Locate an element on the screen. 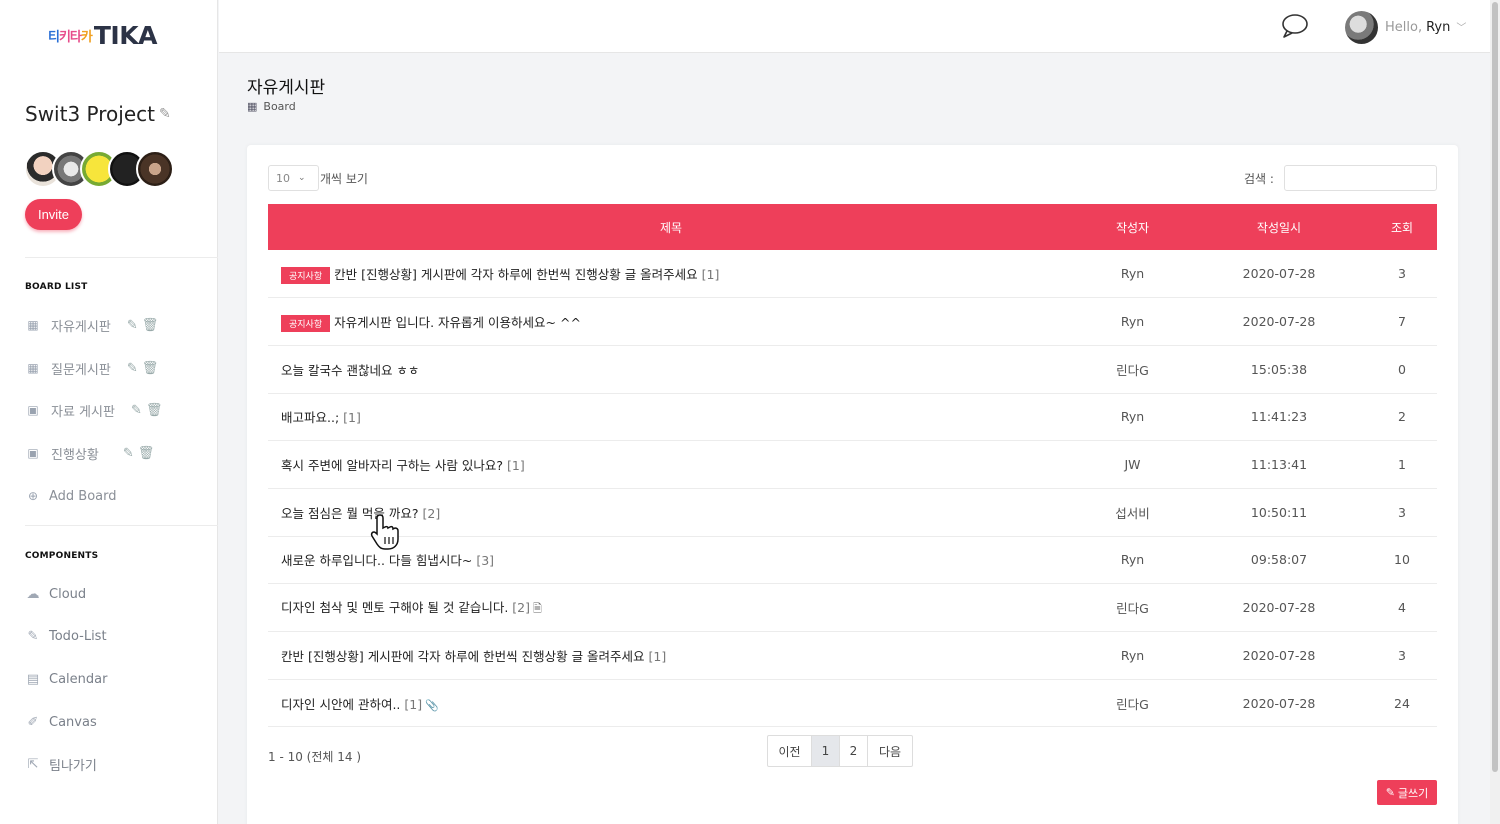 The width and height of the screenshot is (1500, 824). avatar is located at coordinates (155, 169).